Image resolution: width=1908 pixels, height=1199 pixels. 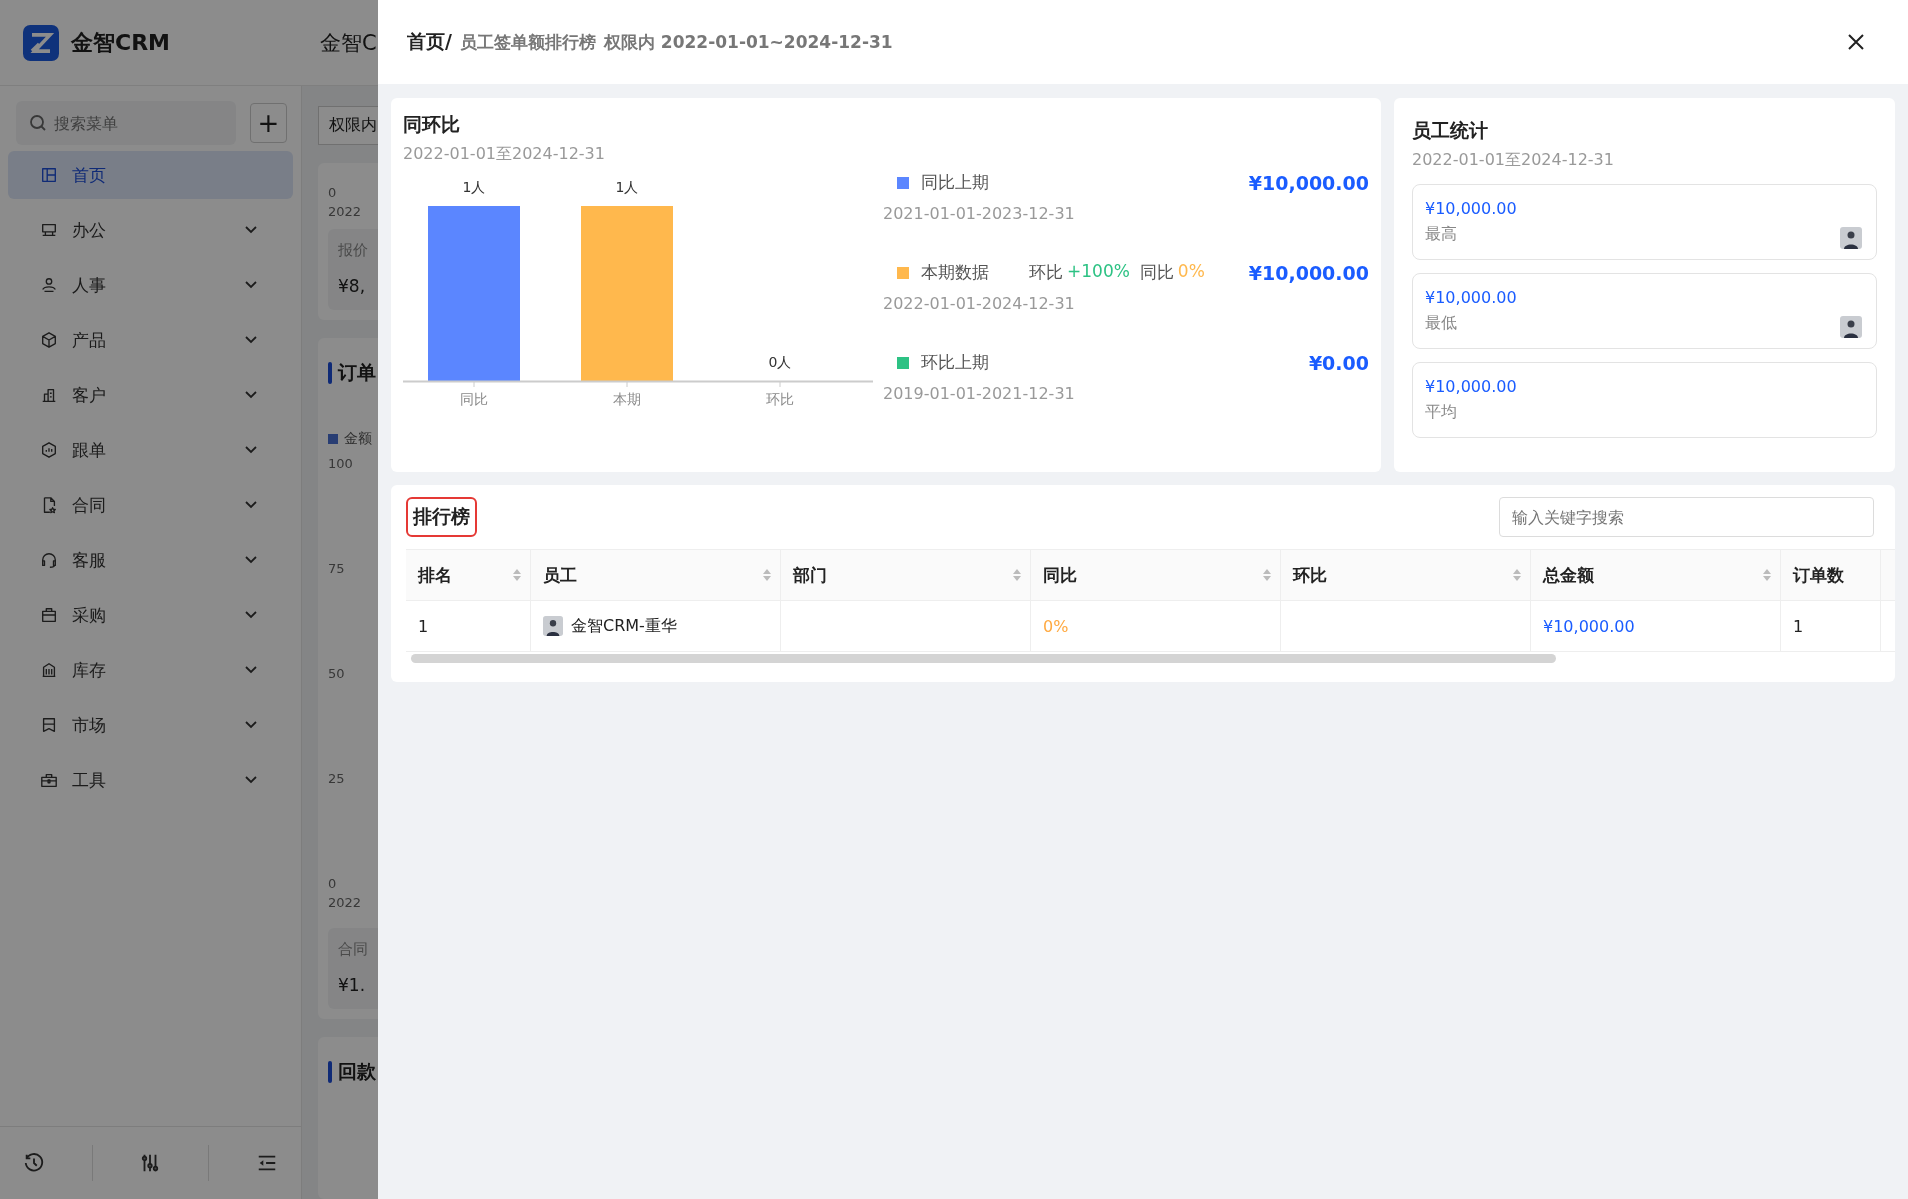 I want to click on menu-item: 跟单, so click(x=150, y=450).